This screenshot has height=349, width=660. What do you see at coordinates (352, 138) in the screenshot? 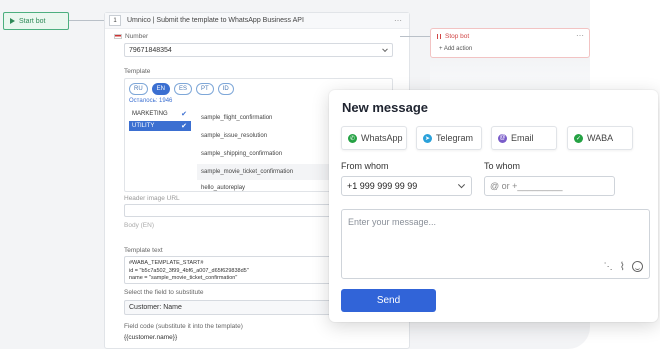
I see `whatsapp-icon: ✆` at bounding box center [352, 138].